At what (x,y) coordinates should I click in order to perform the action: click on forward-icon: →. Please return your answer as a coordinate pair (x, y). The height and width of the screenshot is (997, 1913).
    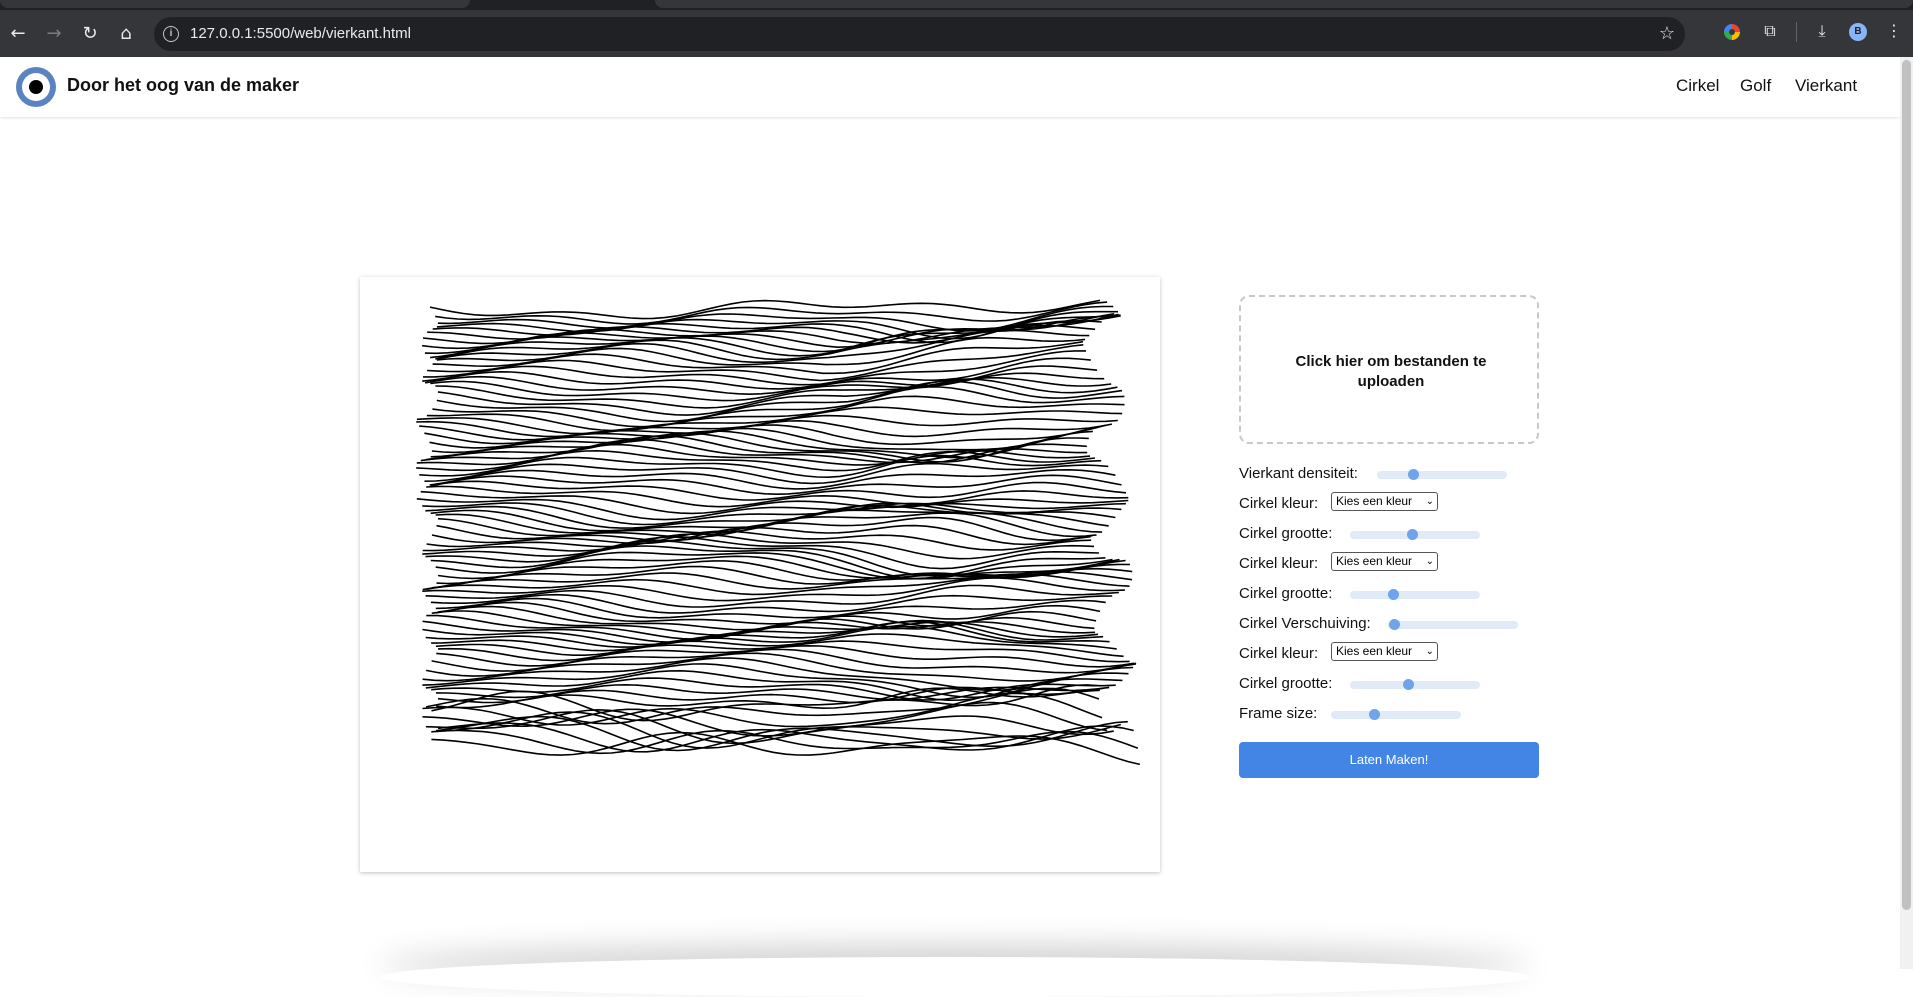
    Looking at the image, I should click on (54, 34).